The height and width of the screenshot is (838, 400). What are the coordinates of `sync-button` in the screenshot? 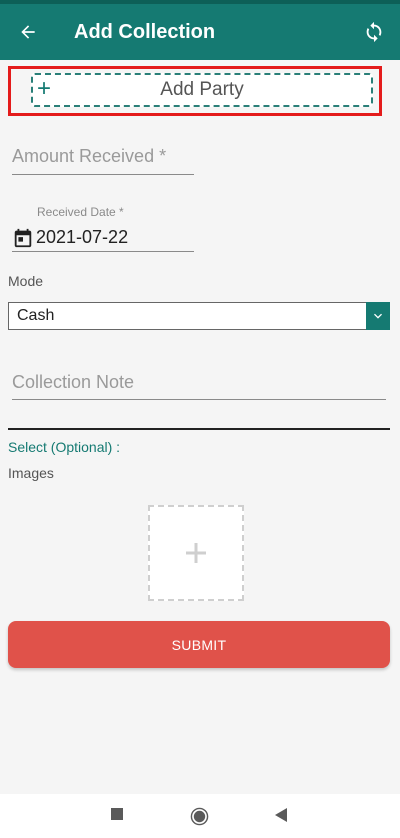 It's located at (374, 32).